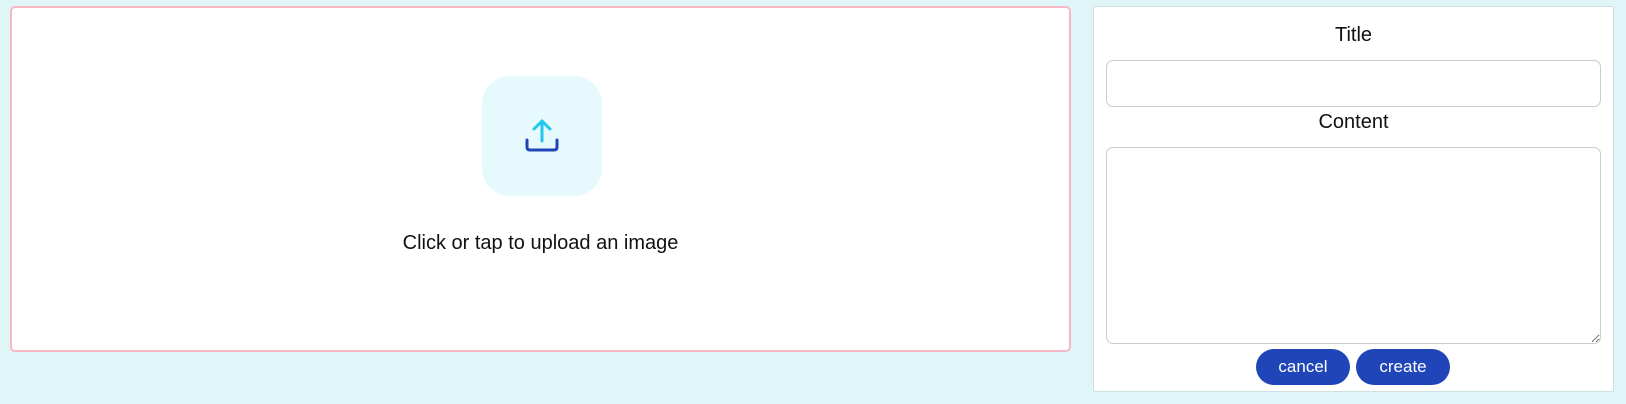  I want to click on content-textarea, so click(1353, 245).